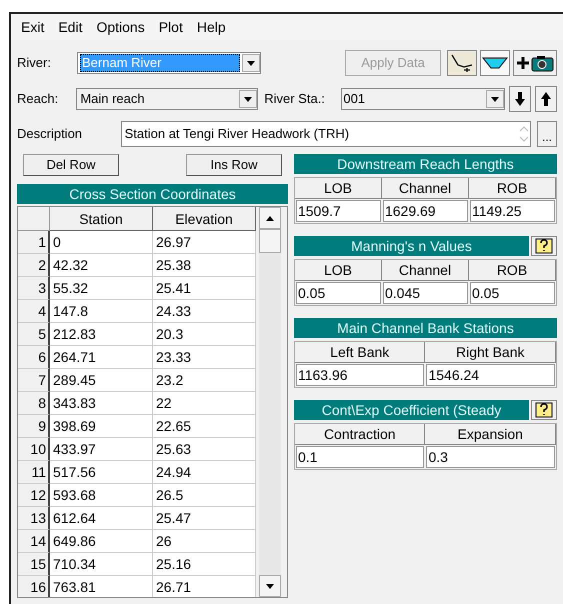  What do you see at coordinates (360, 375) in the screenshot?
I see `value-field: 1163.96` at bounding box center [360, 375].